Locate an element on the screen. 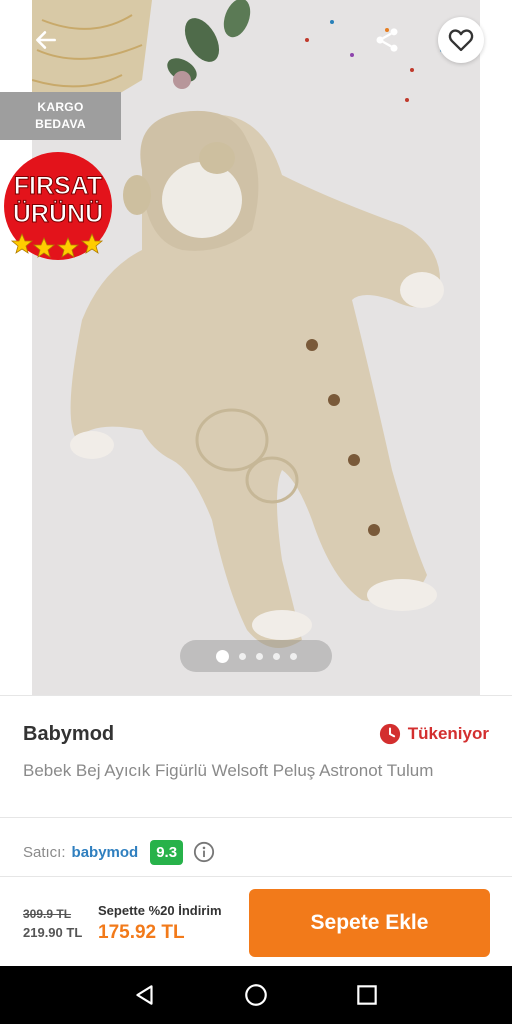 The image size is (512, 1024). nav-home-button is located at coordinates (256, 995).